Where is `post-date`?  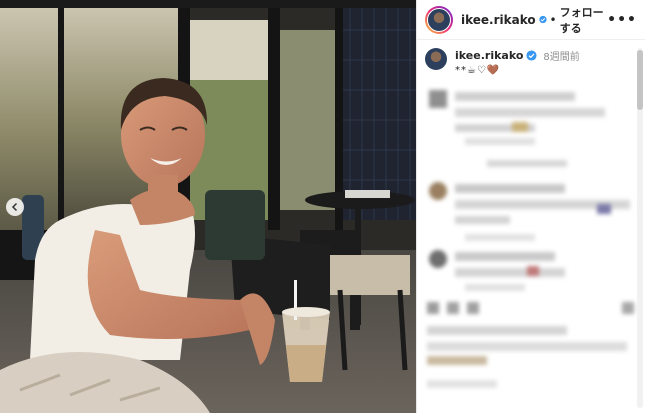
post-date is located at coordinates (462, 384).